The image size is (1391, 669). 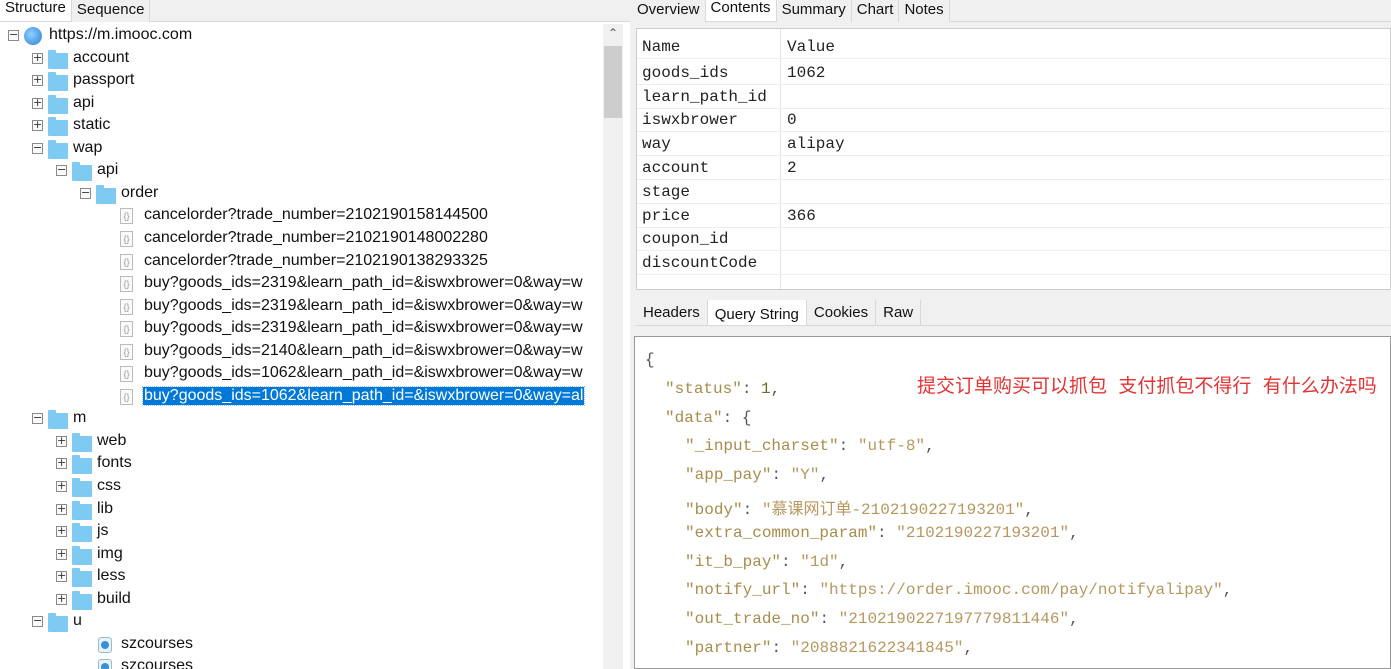 I want to click on tree-node-folder: − m, so click(x=300, y=419).